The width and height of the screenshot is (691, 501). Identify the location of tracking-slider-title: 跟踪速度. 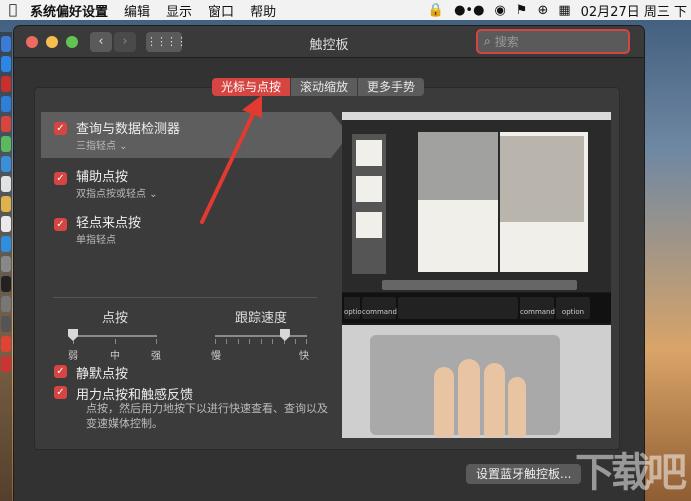
(260, 318).